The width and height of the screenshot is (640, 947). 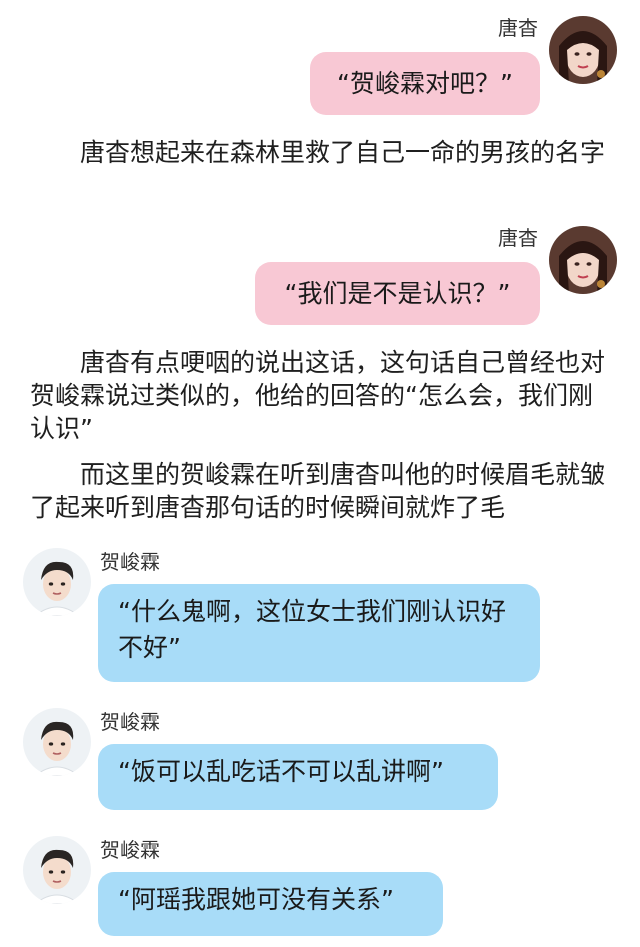 What do you see at coordinates (298, 777) in the screenshot?
I see `chat-bubble: “饭可以乱吃话不可以乱讲啊”` at bounding box center [298, 777].